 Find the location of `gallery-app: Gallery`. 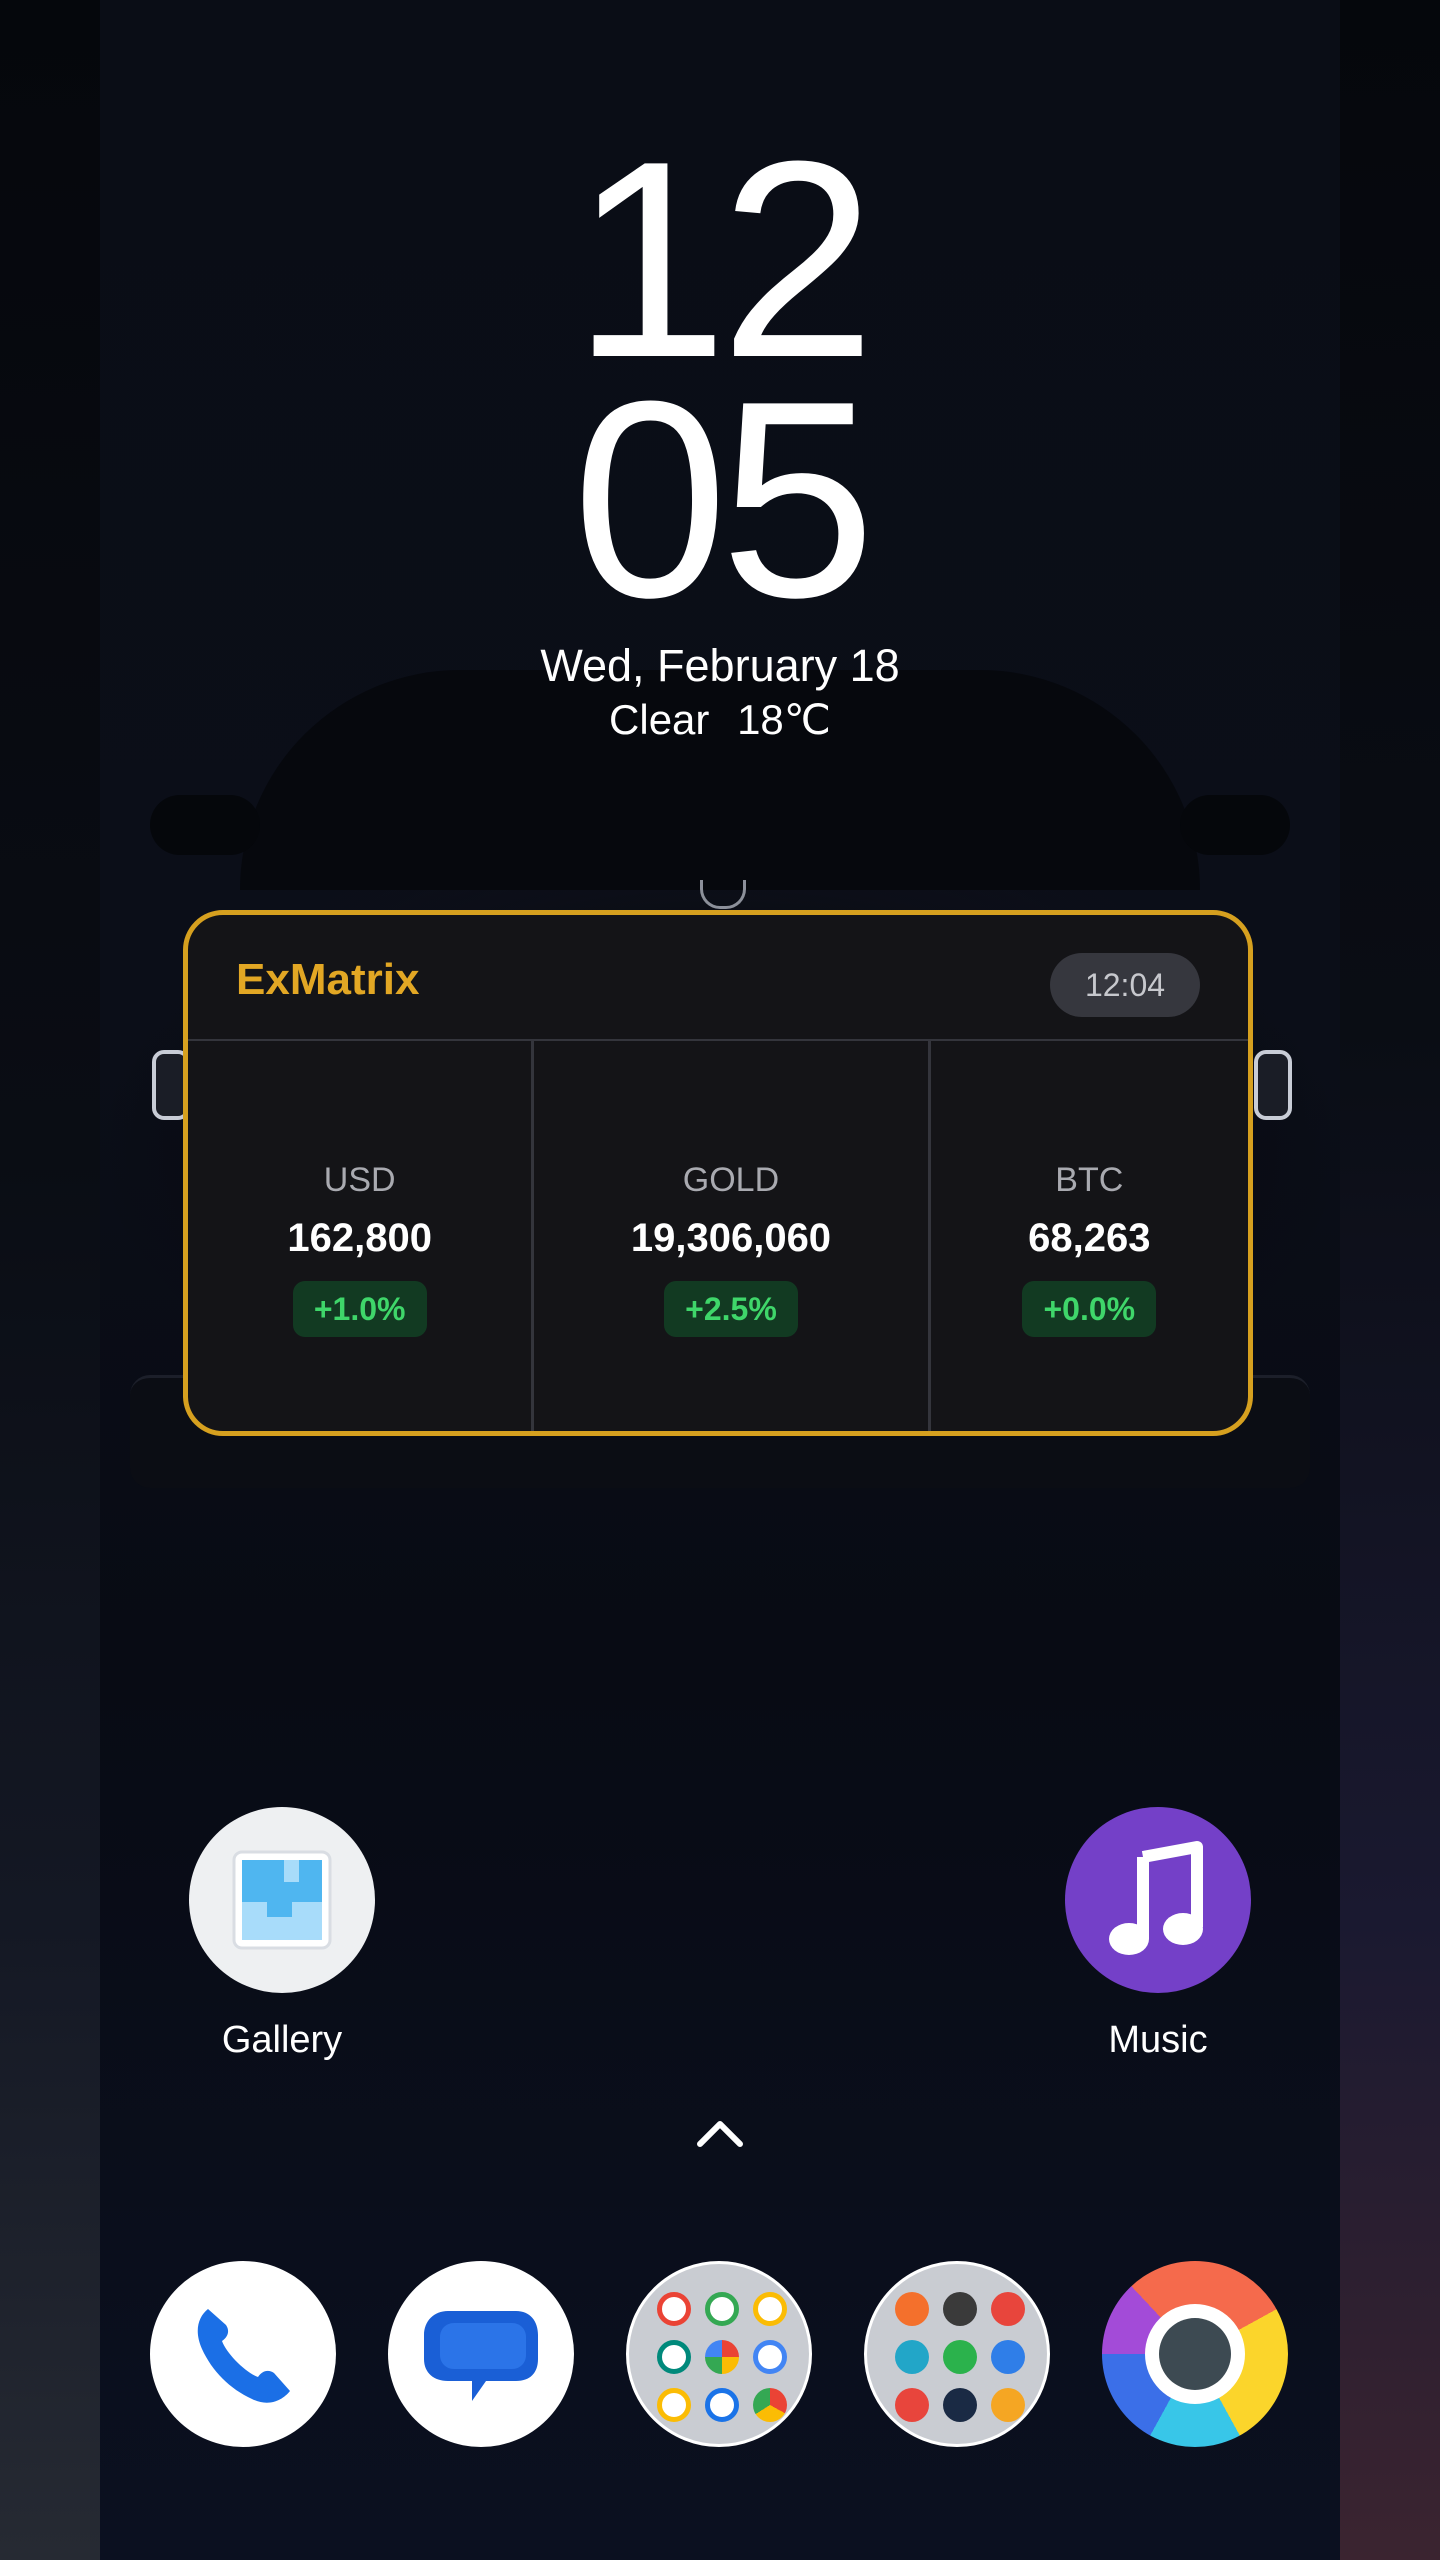

gallery-app: Gallery is located at coordinates (282, 1934).